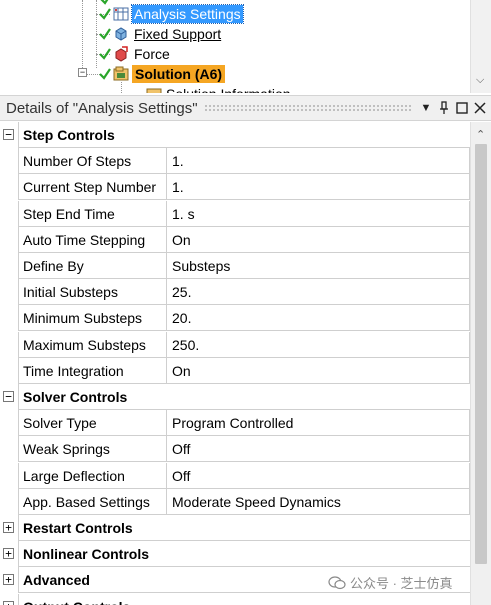  What do you see at coordinates (121, 54) in the screenshot?
I see `force-icon` at bounding box center [121, 54].